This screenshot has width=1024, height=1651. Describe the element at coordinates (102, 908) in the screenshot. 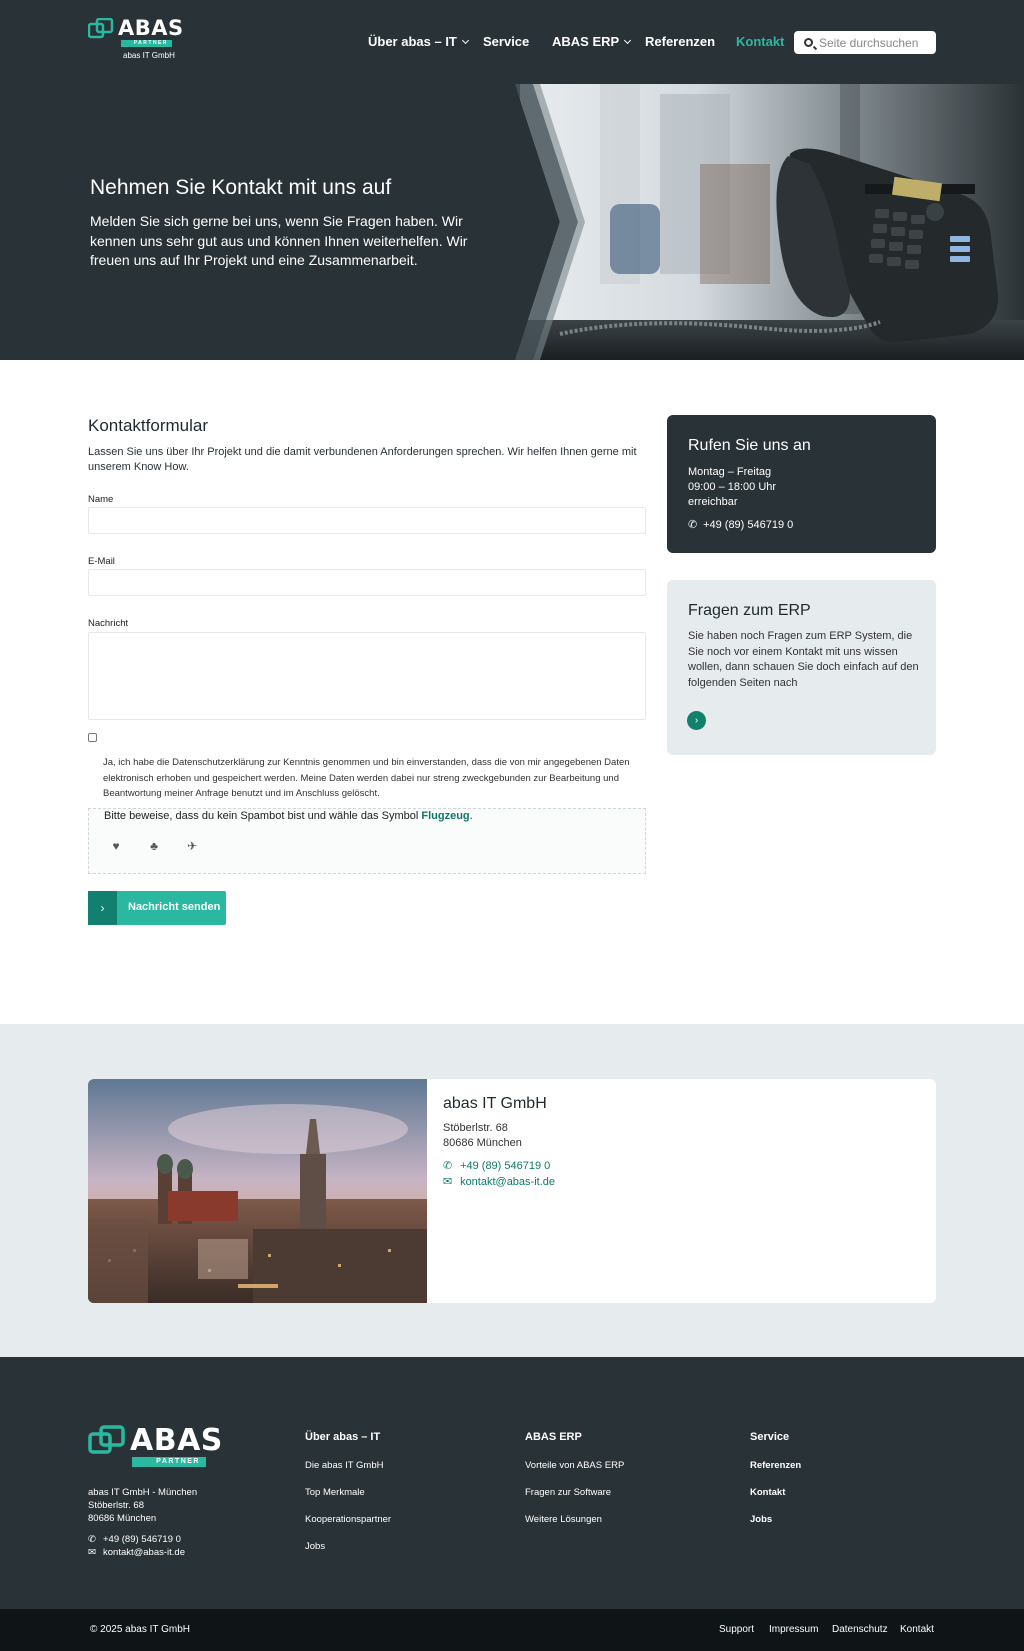

I see `chevron-right-icon: ›` at that location.